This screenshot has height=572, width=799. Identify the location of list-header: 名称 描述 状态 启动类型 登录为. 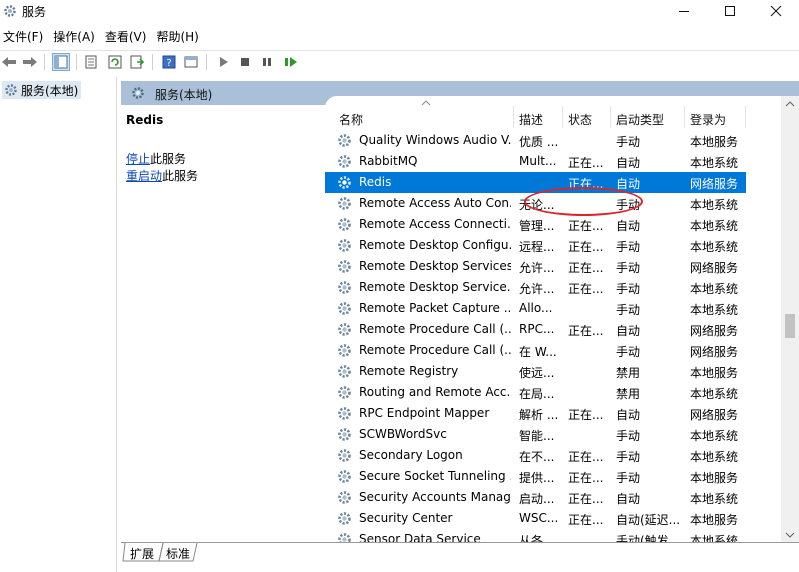
(562, 112).